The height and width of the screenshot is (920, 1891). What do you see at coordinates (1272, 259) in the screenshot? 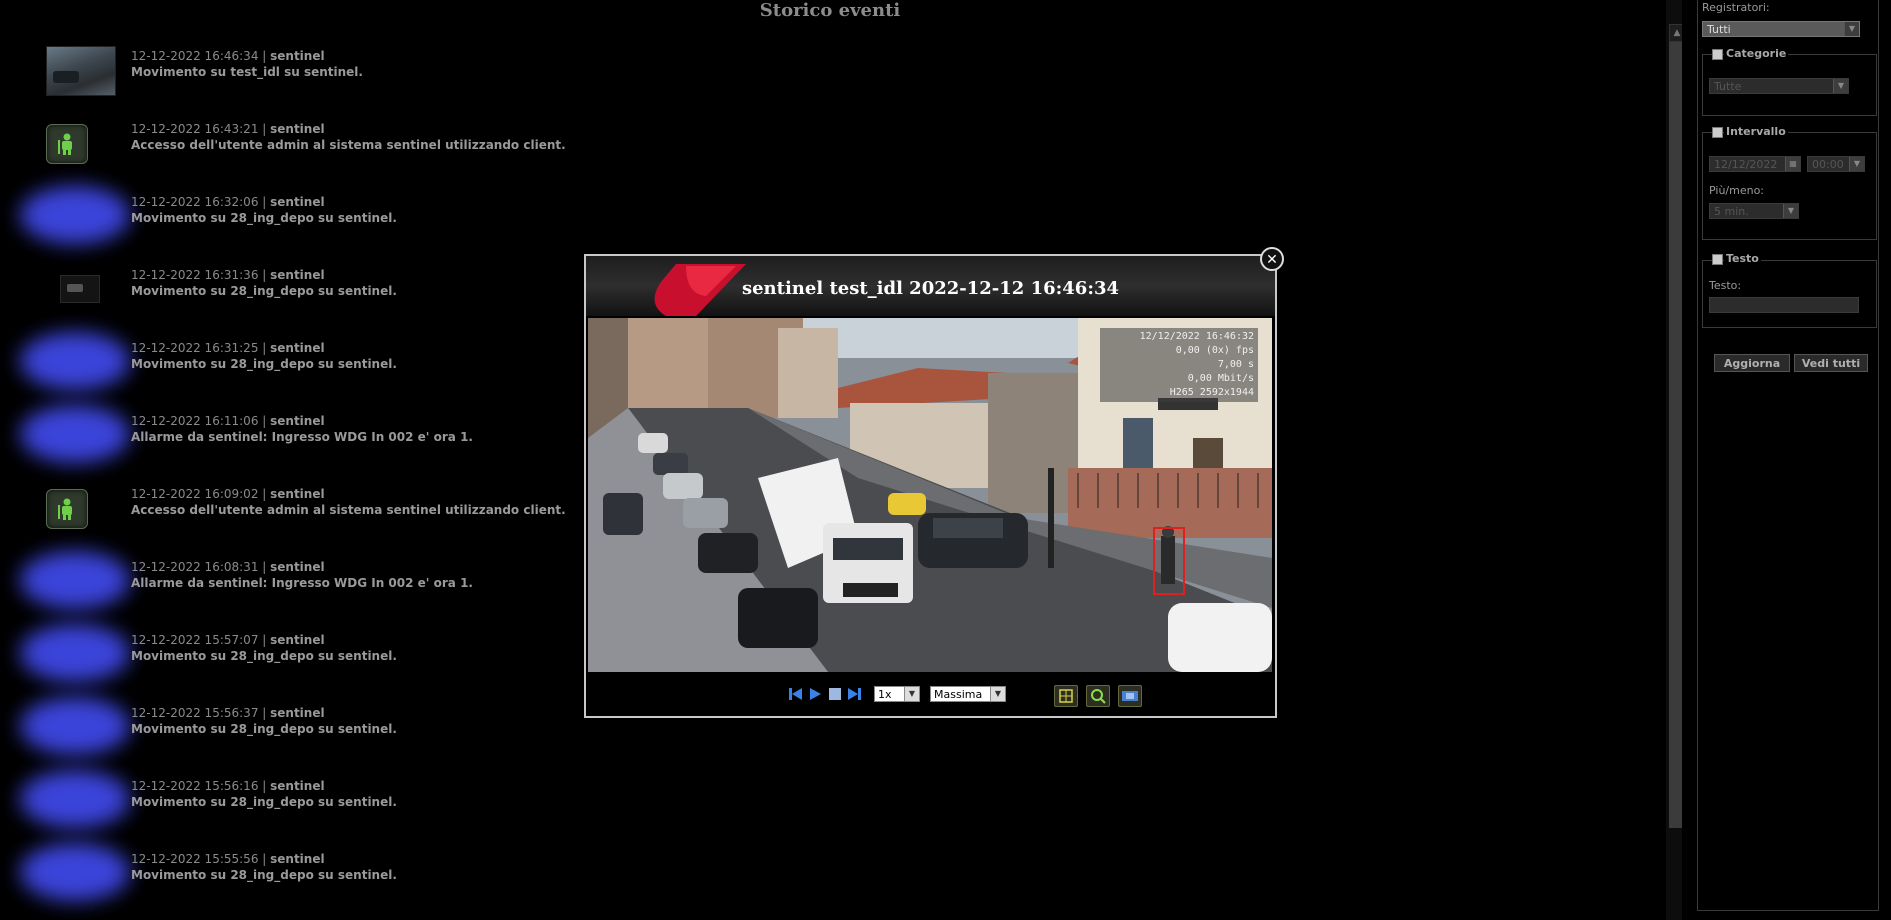
I see `close-icon: ✕` at bounding box center [1272, 259].